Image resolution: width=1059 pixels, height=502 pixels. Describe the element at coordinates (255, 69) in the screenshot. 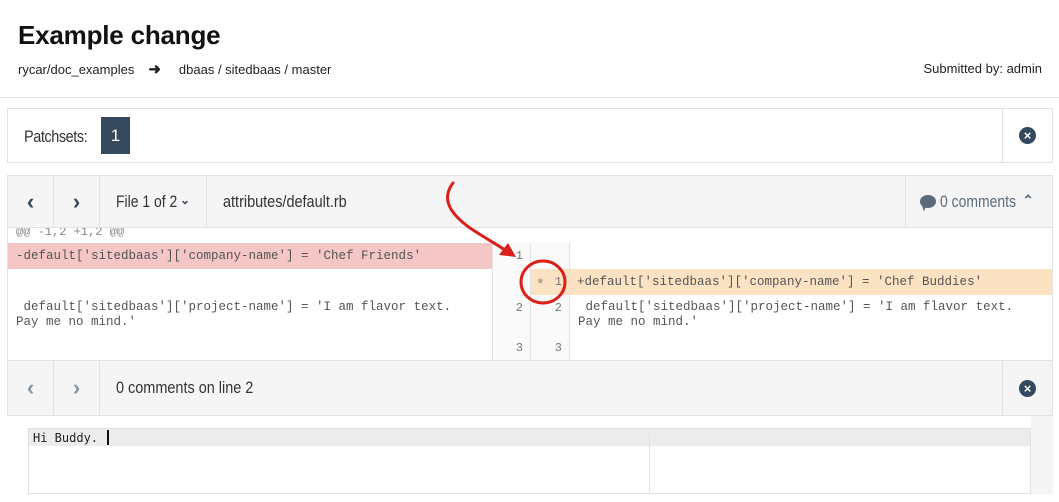

I see `target-branch: dbaas / sitedbaas / master` at that location.